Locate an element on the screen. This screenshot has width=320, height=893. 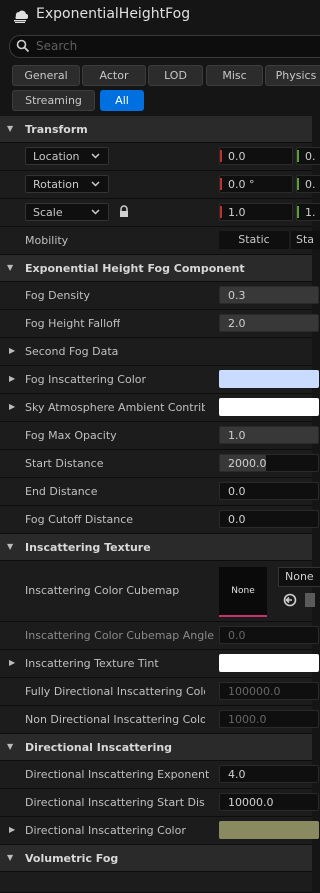
rotation-dropdown: Rotation is located at coordinates (67, 184).